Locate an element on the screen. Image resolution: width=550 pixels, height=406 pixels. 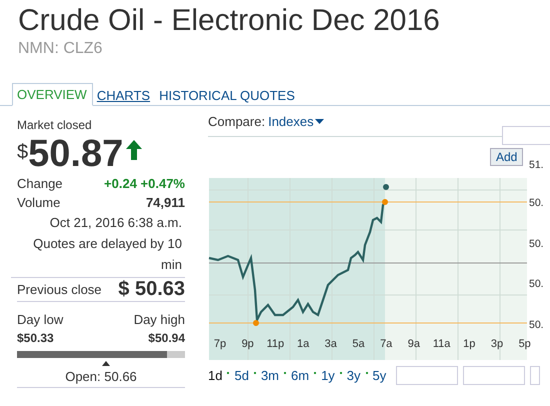
market-status: Market closed is located at coordinates (55, 125).